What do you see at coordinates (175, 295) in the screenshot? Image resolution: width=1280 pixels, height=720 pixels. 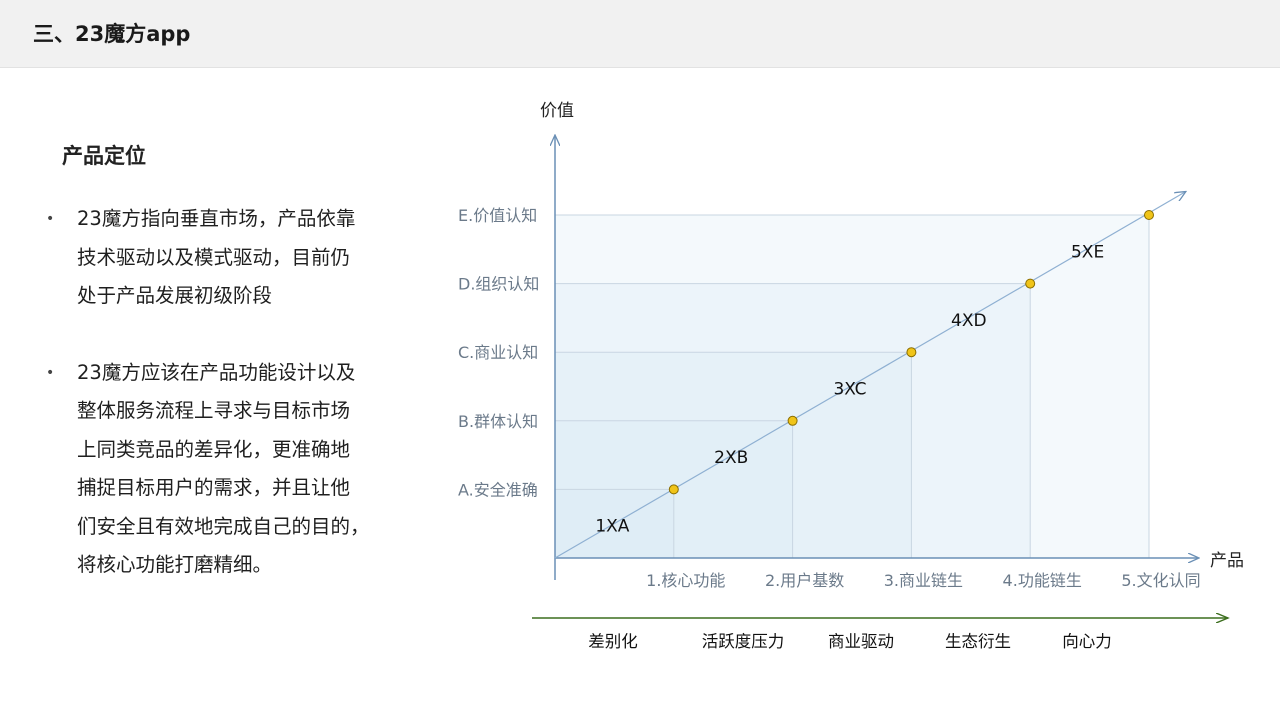 I see `bullet-line: 处于产品发展初级阶段` at bounding box center [175, 295].